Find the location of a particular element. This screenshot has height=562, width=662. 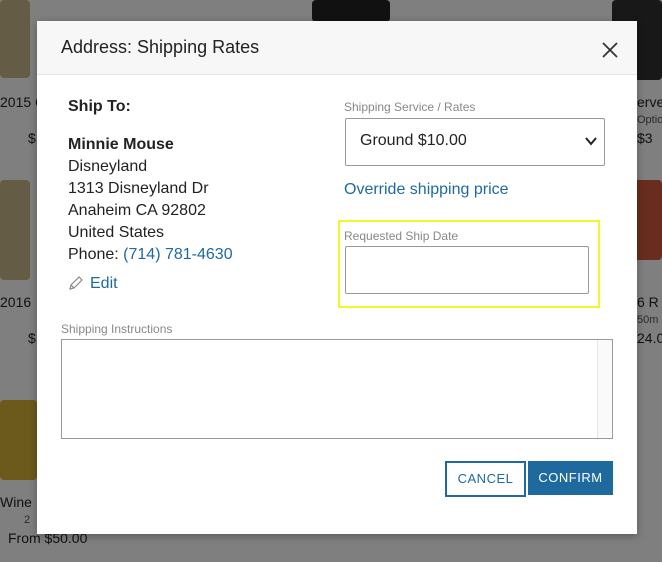

confirm-button: CONFIRM is located at coordinates (570, 478).